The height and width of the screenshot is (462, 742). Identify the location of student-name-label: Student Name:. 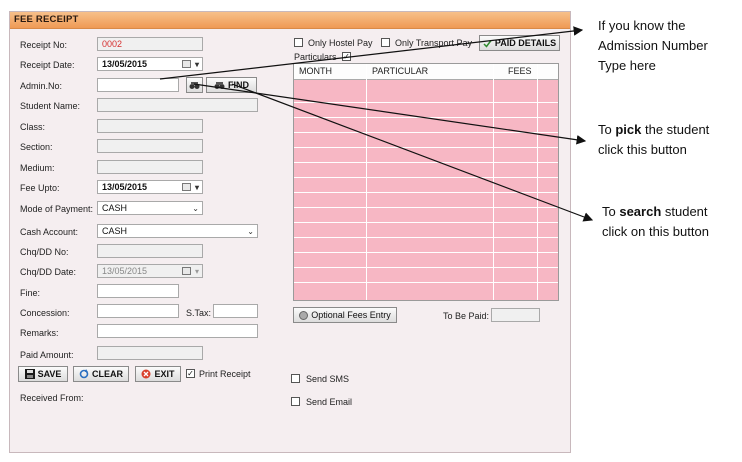
(50, 106).